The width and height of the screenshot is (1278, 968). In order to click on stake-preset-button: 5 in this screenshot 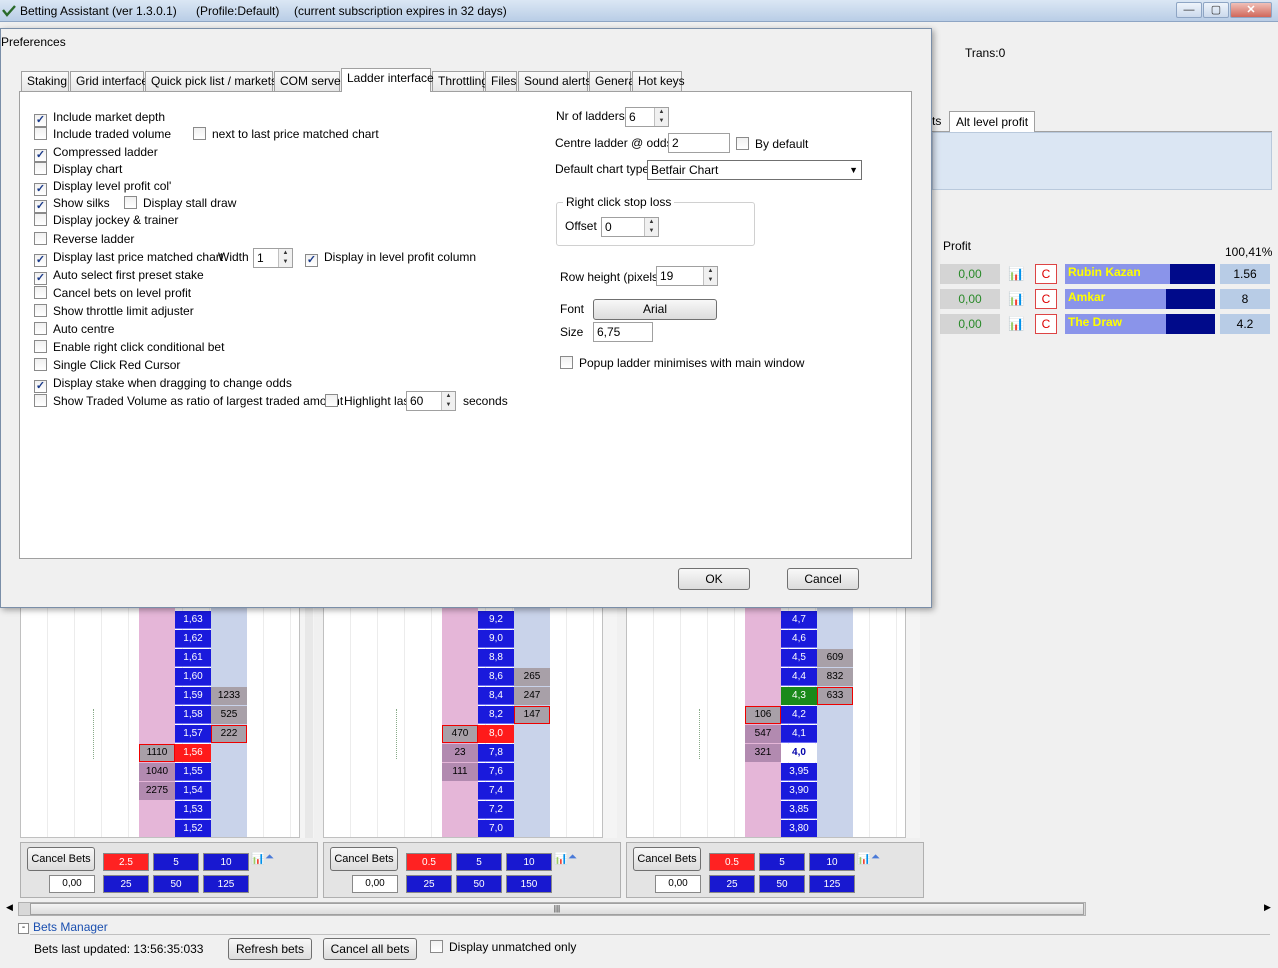, I will do `click(782, 862)`.